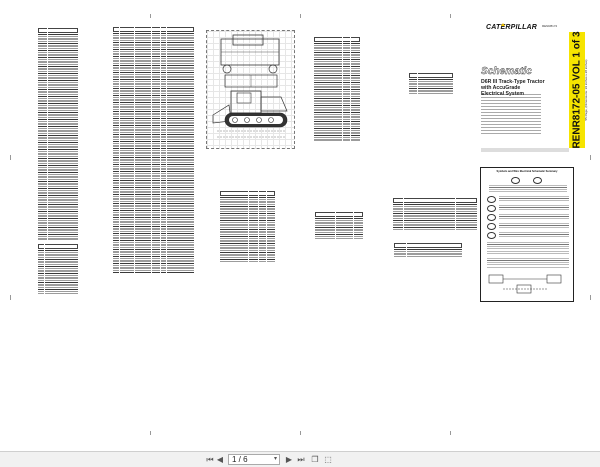 The image size is (600, 467). I want to click on pdf-toolbar: ⏮ ◀ 1 / 6 ▾ ▶ ⏭ ❐ ⬚, so click(300, 459).